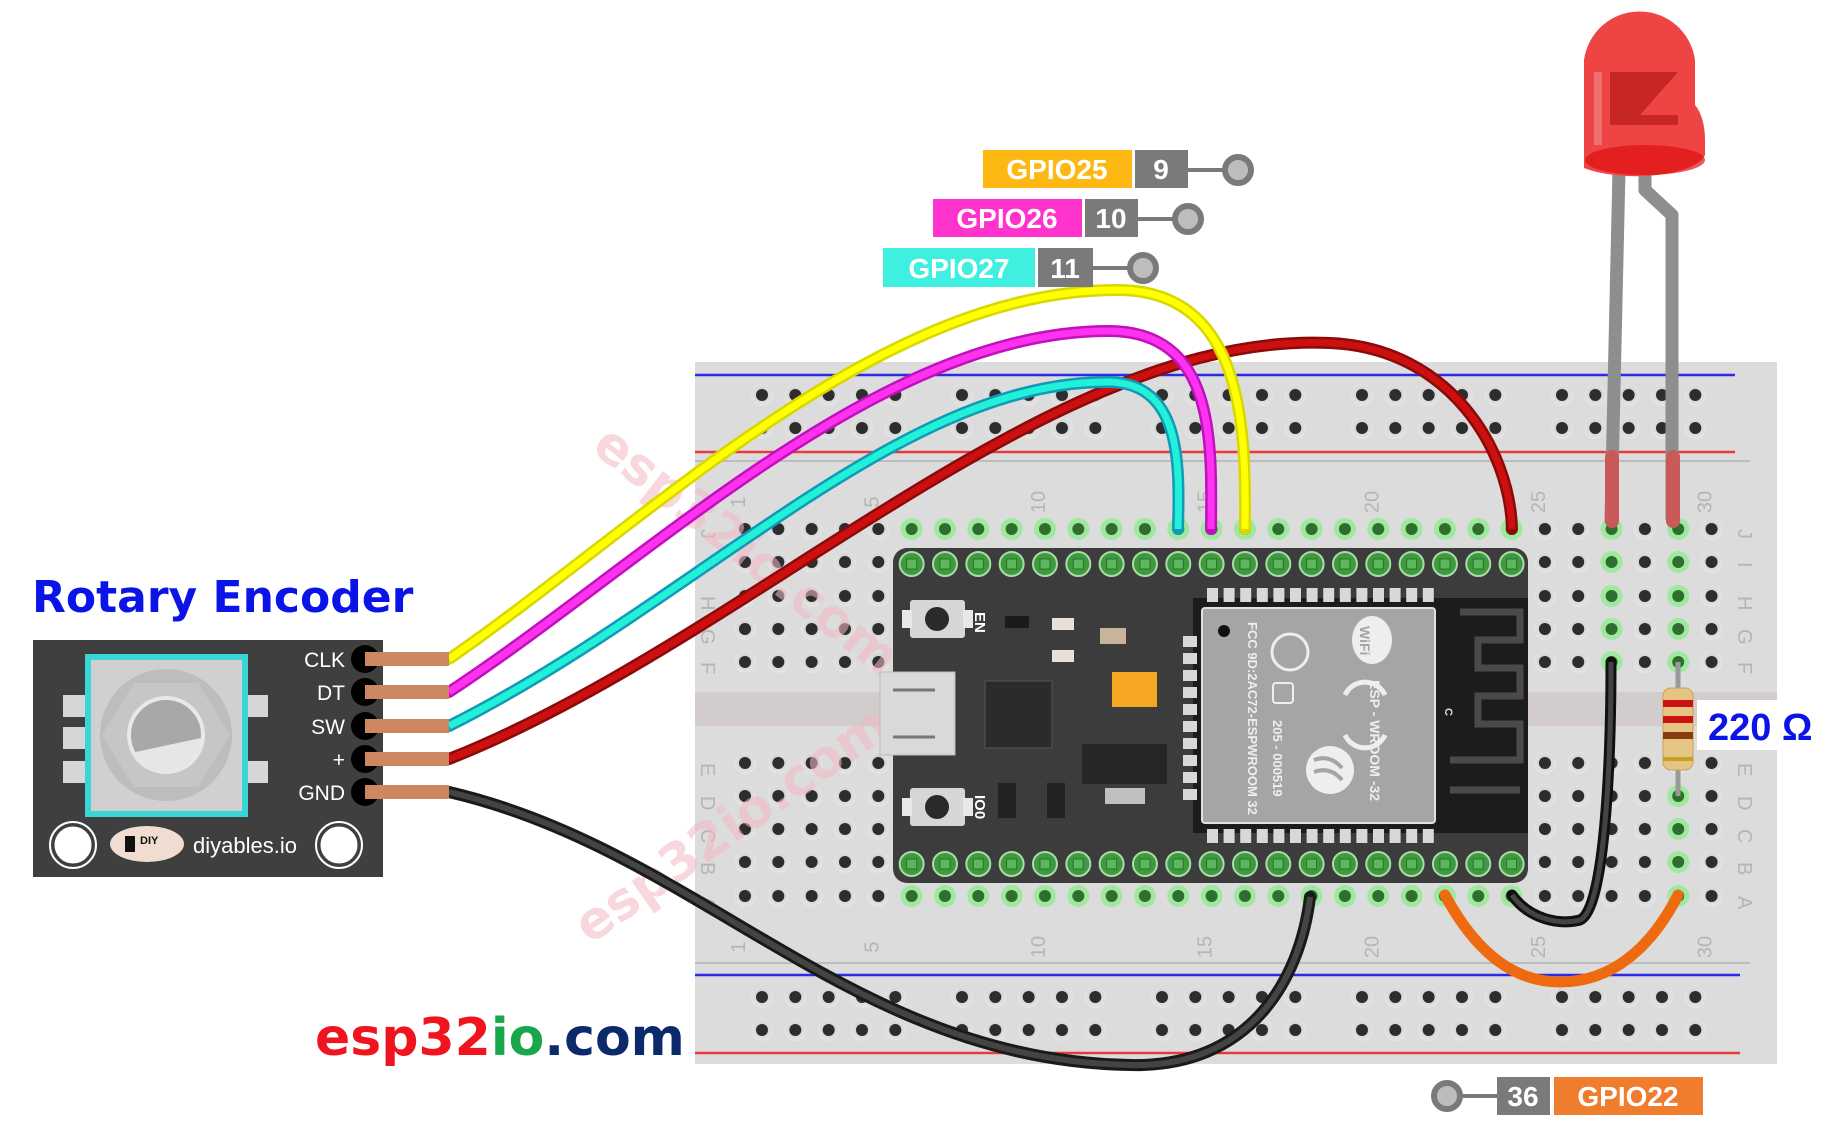 The image size is (1845, 1134). Describe the element at coordinates (1372, 947) in the screenshot. I see `column-number: 20` at that location.